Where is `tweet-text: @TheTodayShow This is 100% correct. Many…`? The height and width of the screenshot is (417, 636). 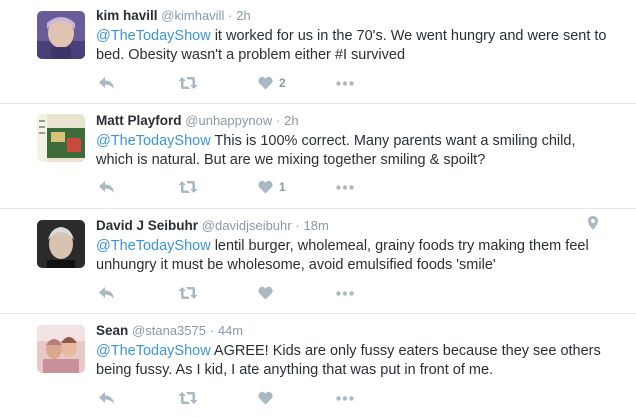 tweet-text: @TheTodayShow This is 100% correct. Many… is located at coordinates (356, 151).